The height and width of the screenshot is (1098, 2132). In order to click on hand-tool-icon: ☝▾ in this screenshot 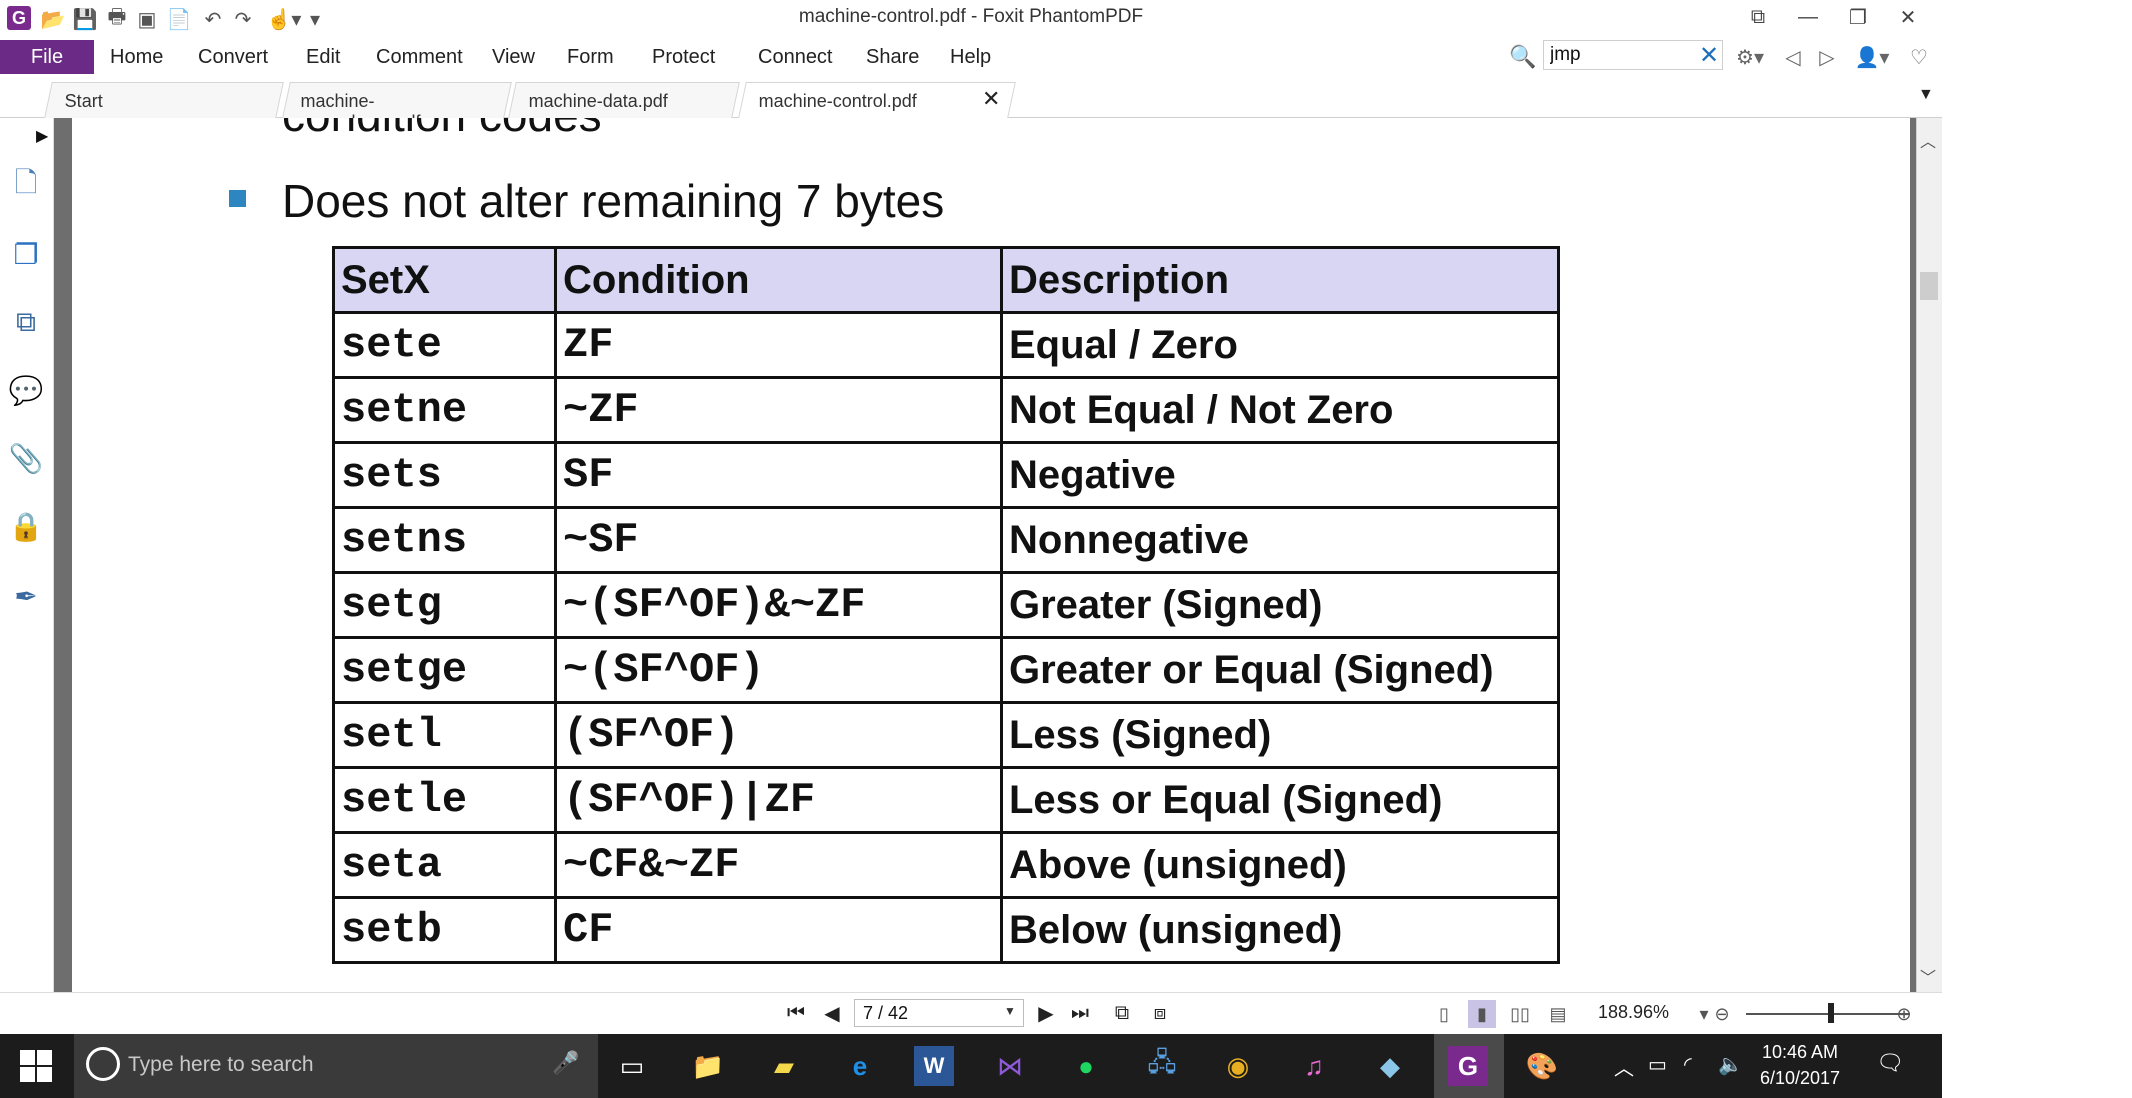, I will do `click(284, 19)`.